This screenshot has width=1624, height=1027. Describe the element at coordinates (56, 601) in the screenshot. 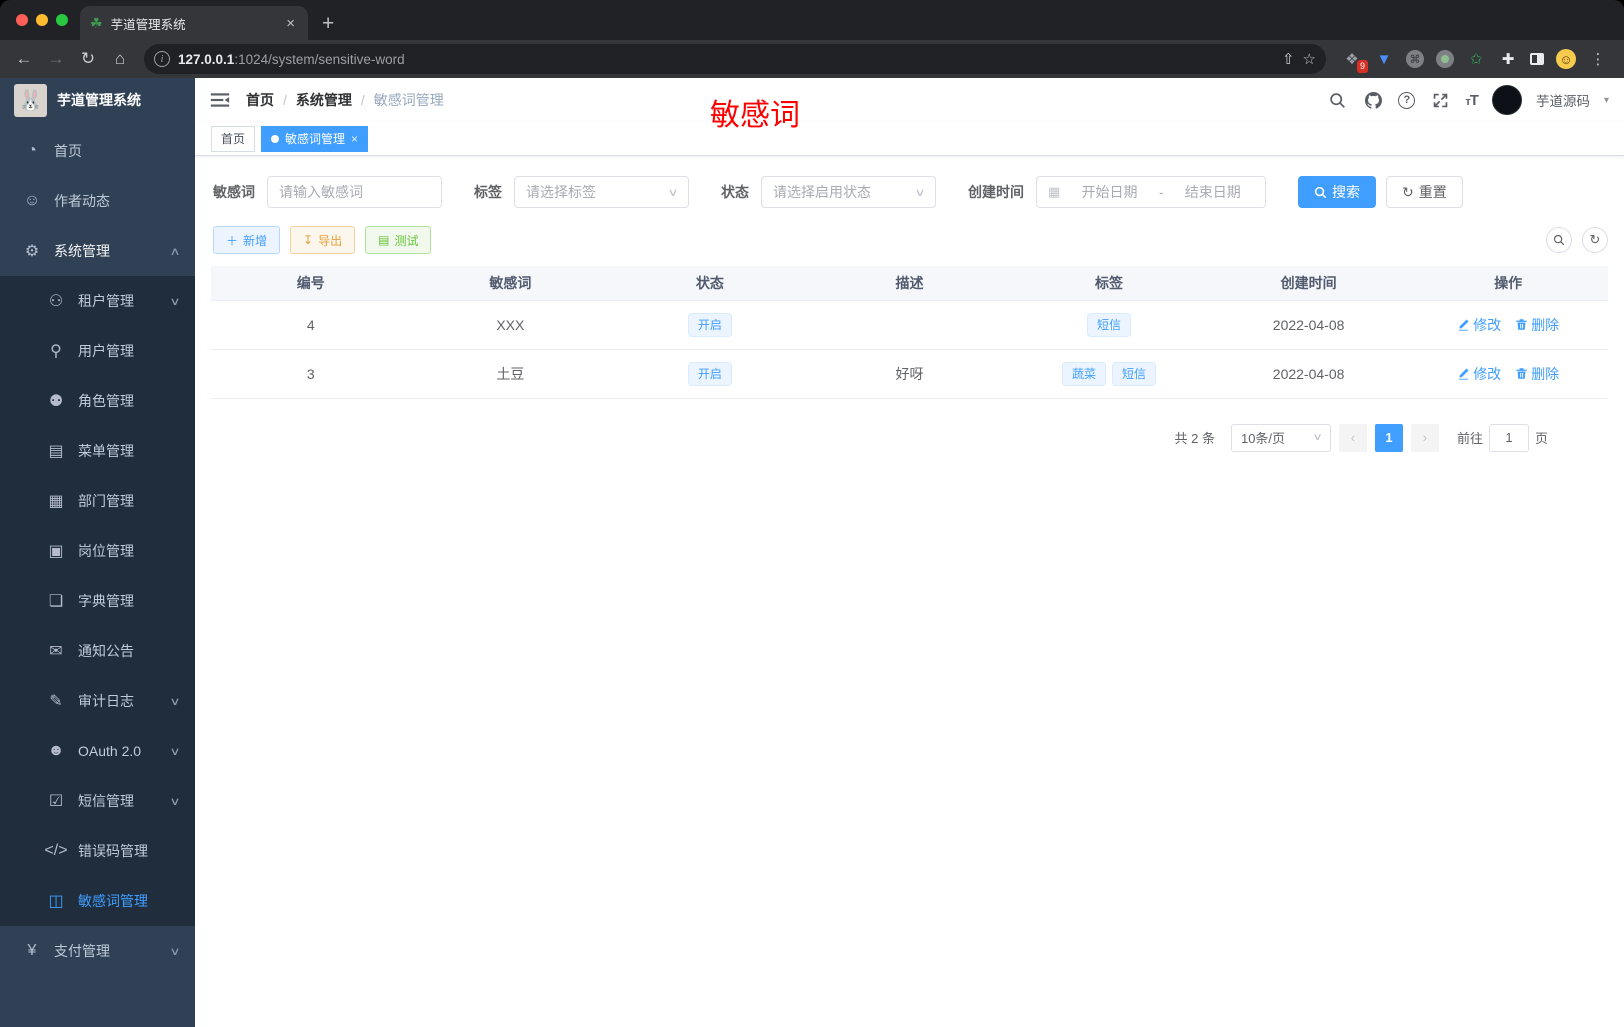

I see `dictionary-icon: ❏` at that location.